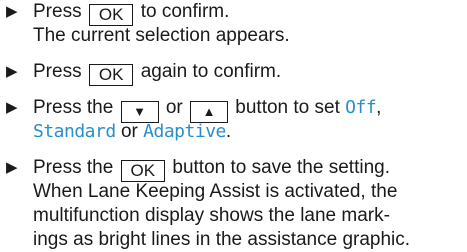  What do you see at coordinates (184, 131) in the screenshot?
I see `option-adaptive: Adaptive` at bounding box center [184, 131].